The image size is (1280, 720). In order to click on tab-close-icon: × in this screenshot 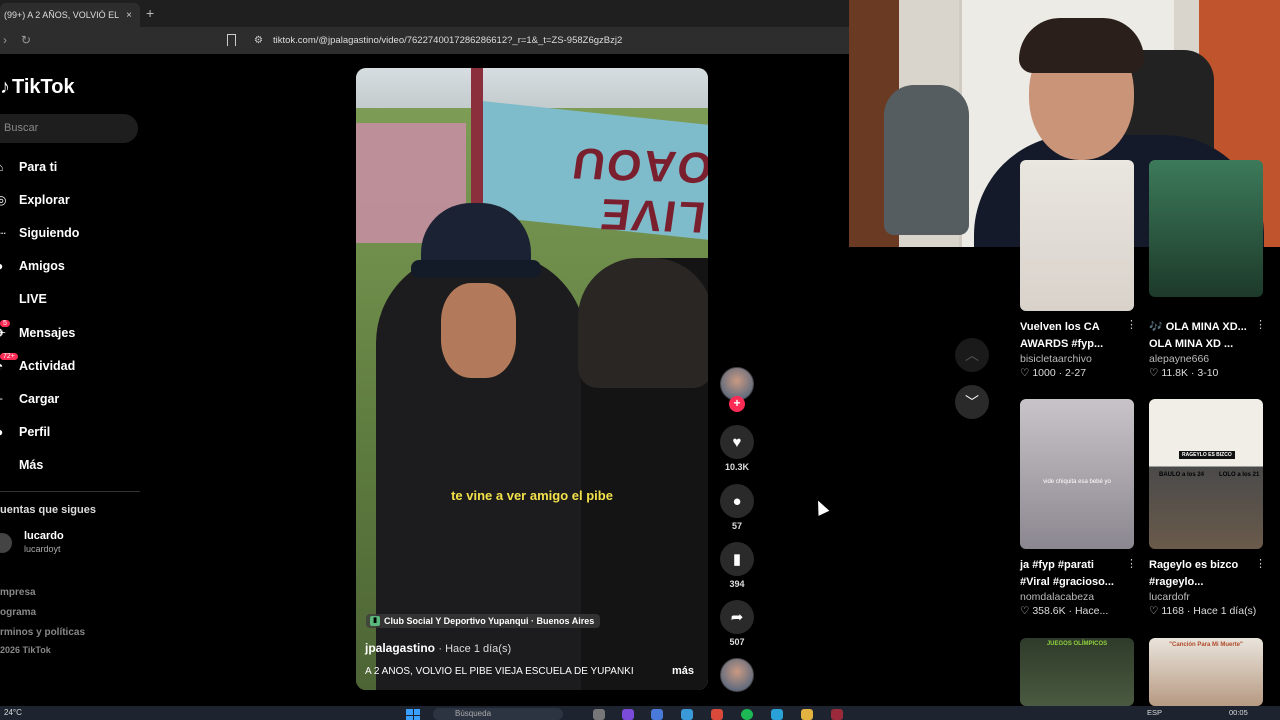, I will do `click(129, 15)`.